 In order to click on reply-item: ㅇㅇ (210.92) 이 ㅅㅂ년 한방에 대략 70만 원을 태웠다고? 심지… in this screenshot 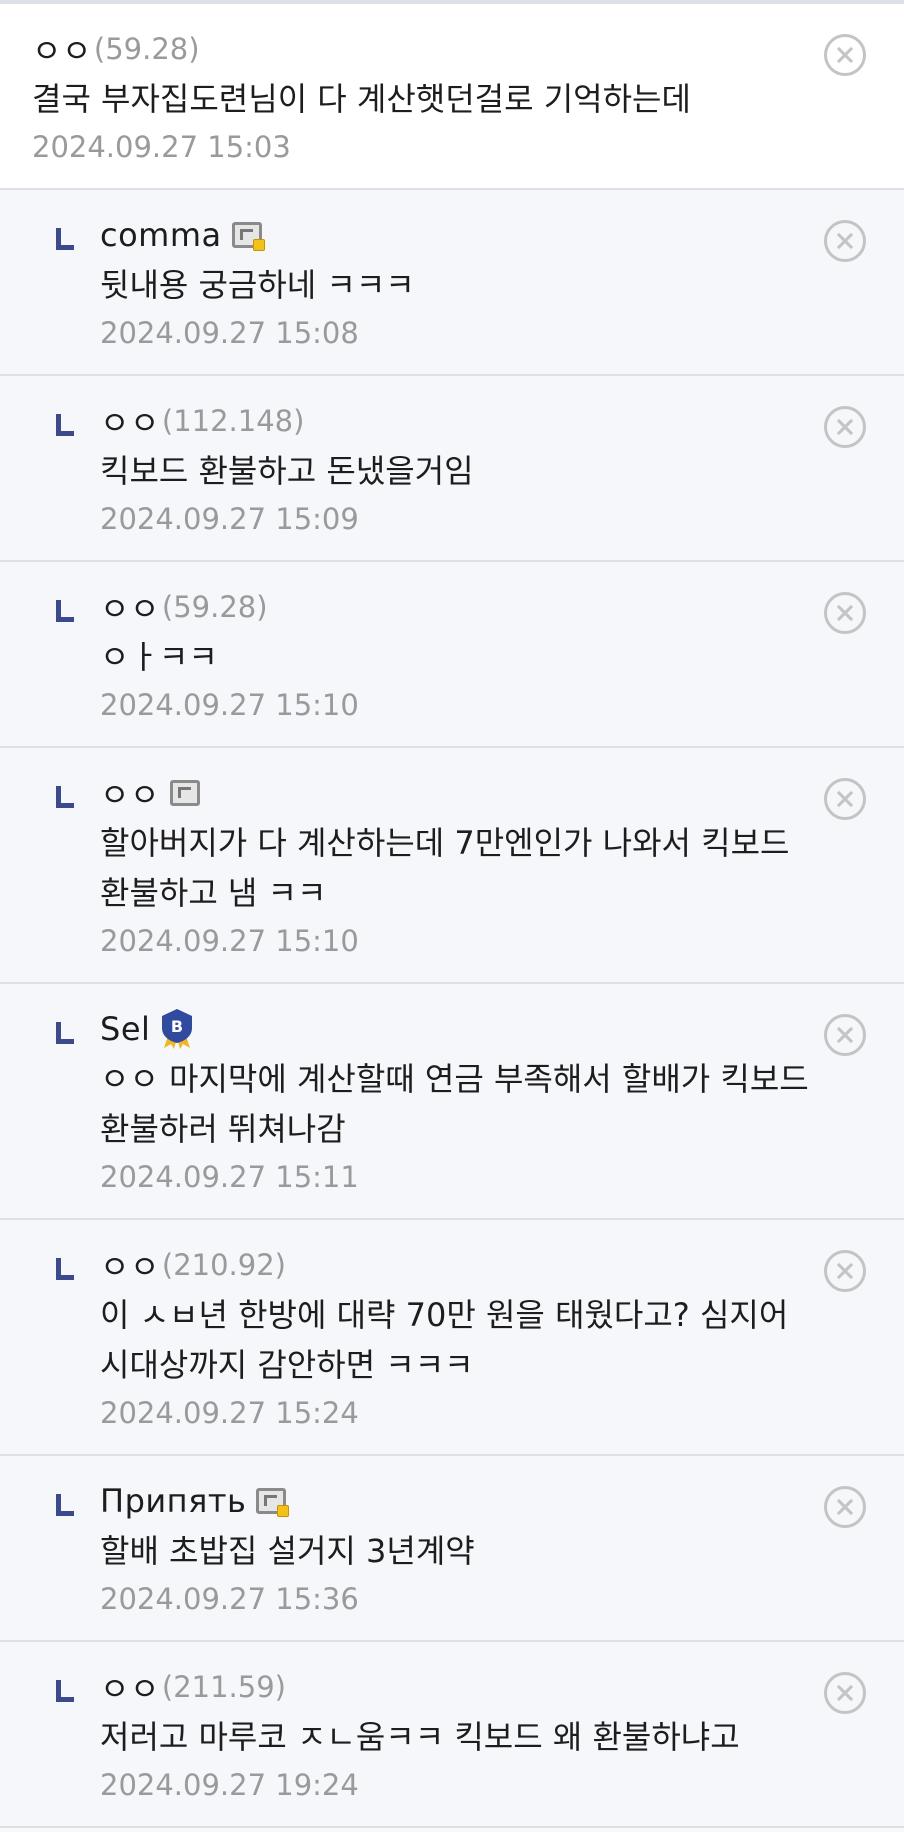, I will do `click(452, 1338)`.